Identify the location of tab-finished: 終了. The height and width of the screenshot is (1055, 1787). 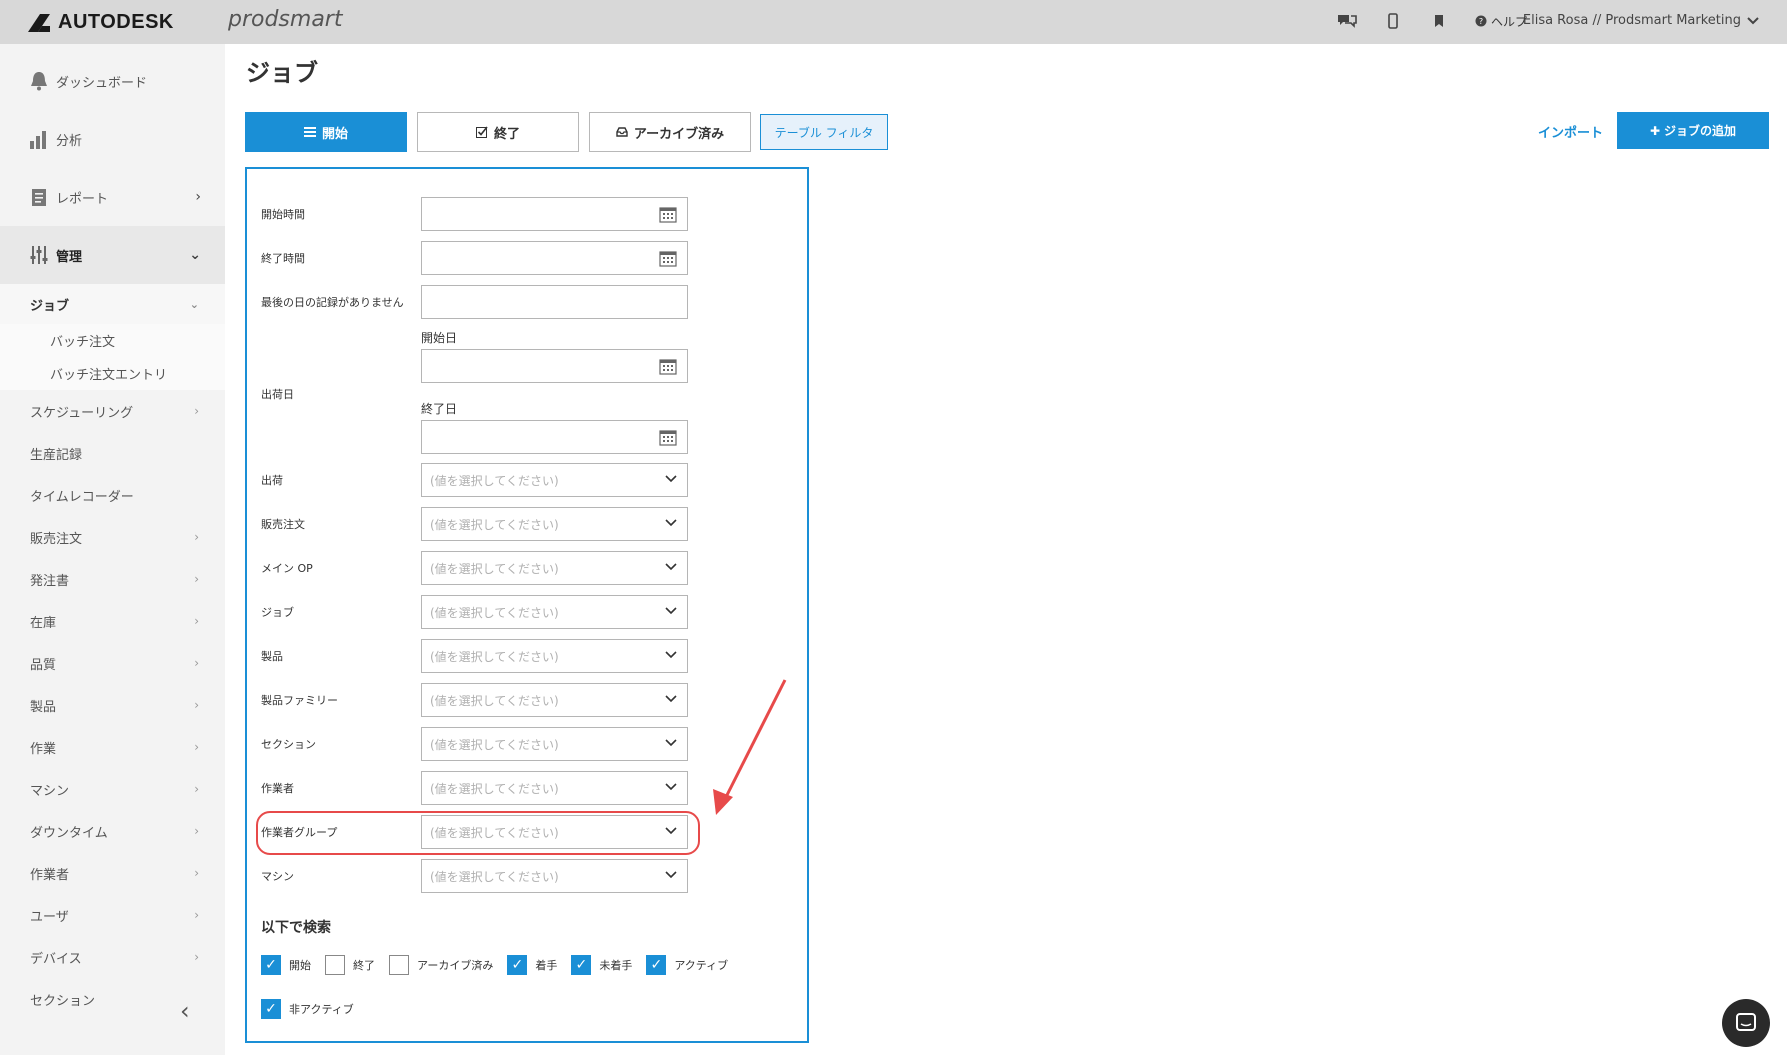
(498, 132).